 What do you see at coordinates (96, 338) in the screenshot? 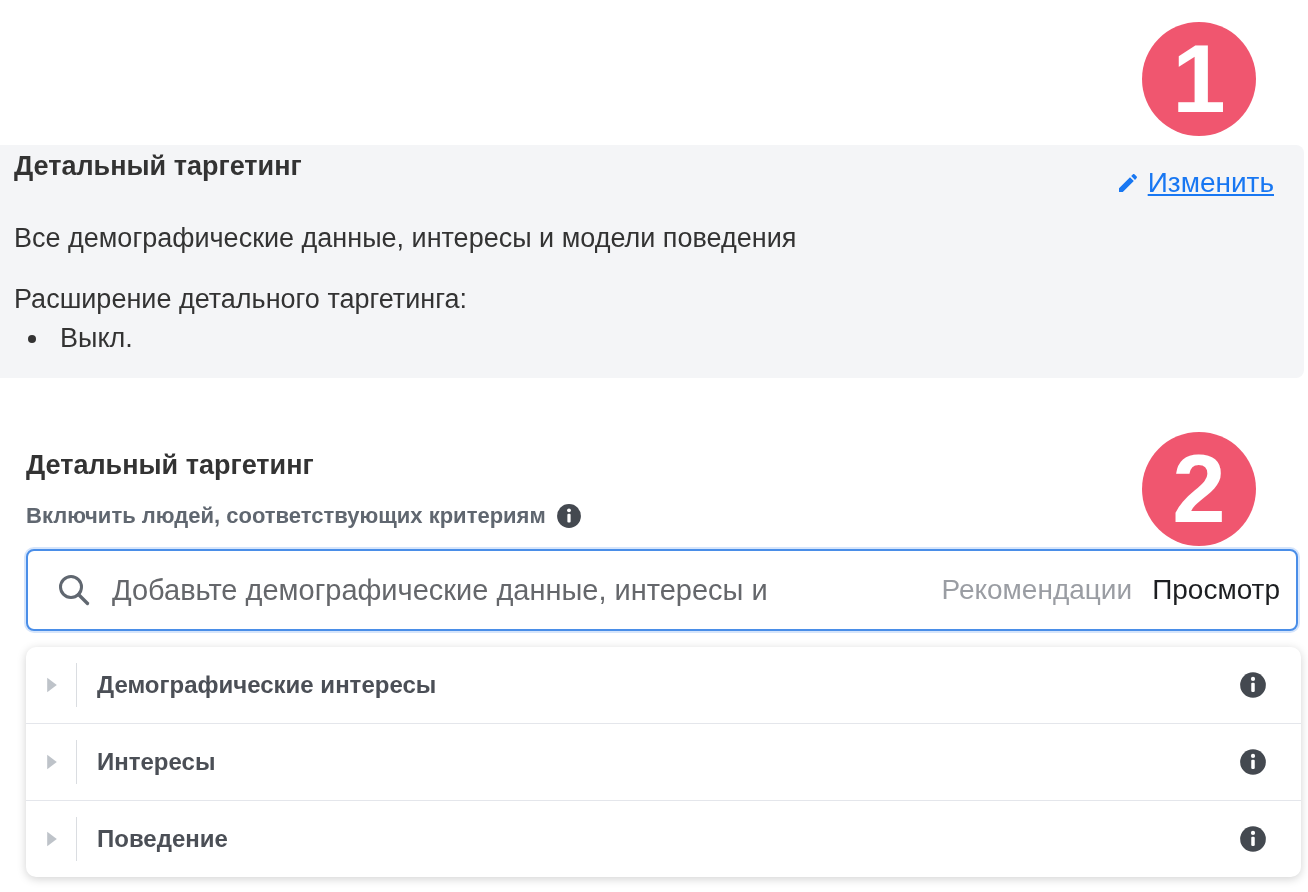
I see `expansion-value: Выкл.` at bounding box center [96, 338].